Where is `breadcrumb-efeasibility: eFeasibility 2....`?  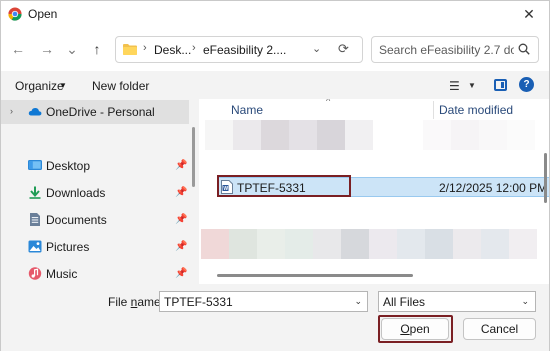 breadcrumb-efeasibility: eFeasibility 2.... is located at coordinates (244, 50).